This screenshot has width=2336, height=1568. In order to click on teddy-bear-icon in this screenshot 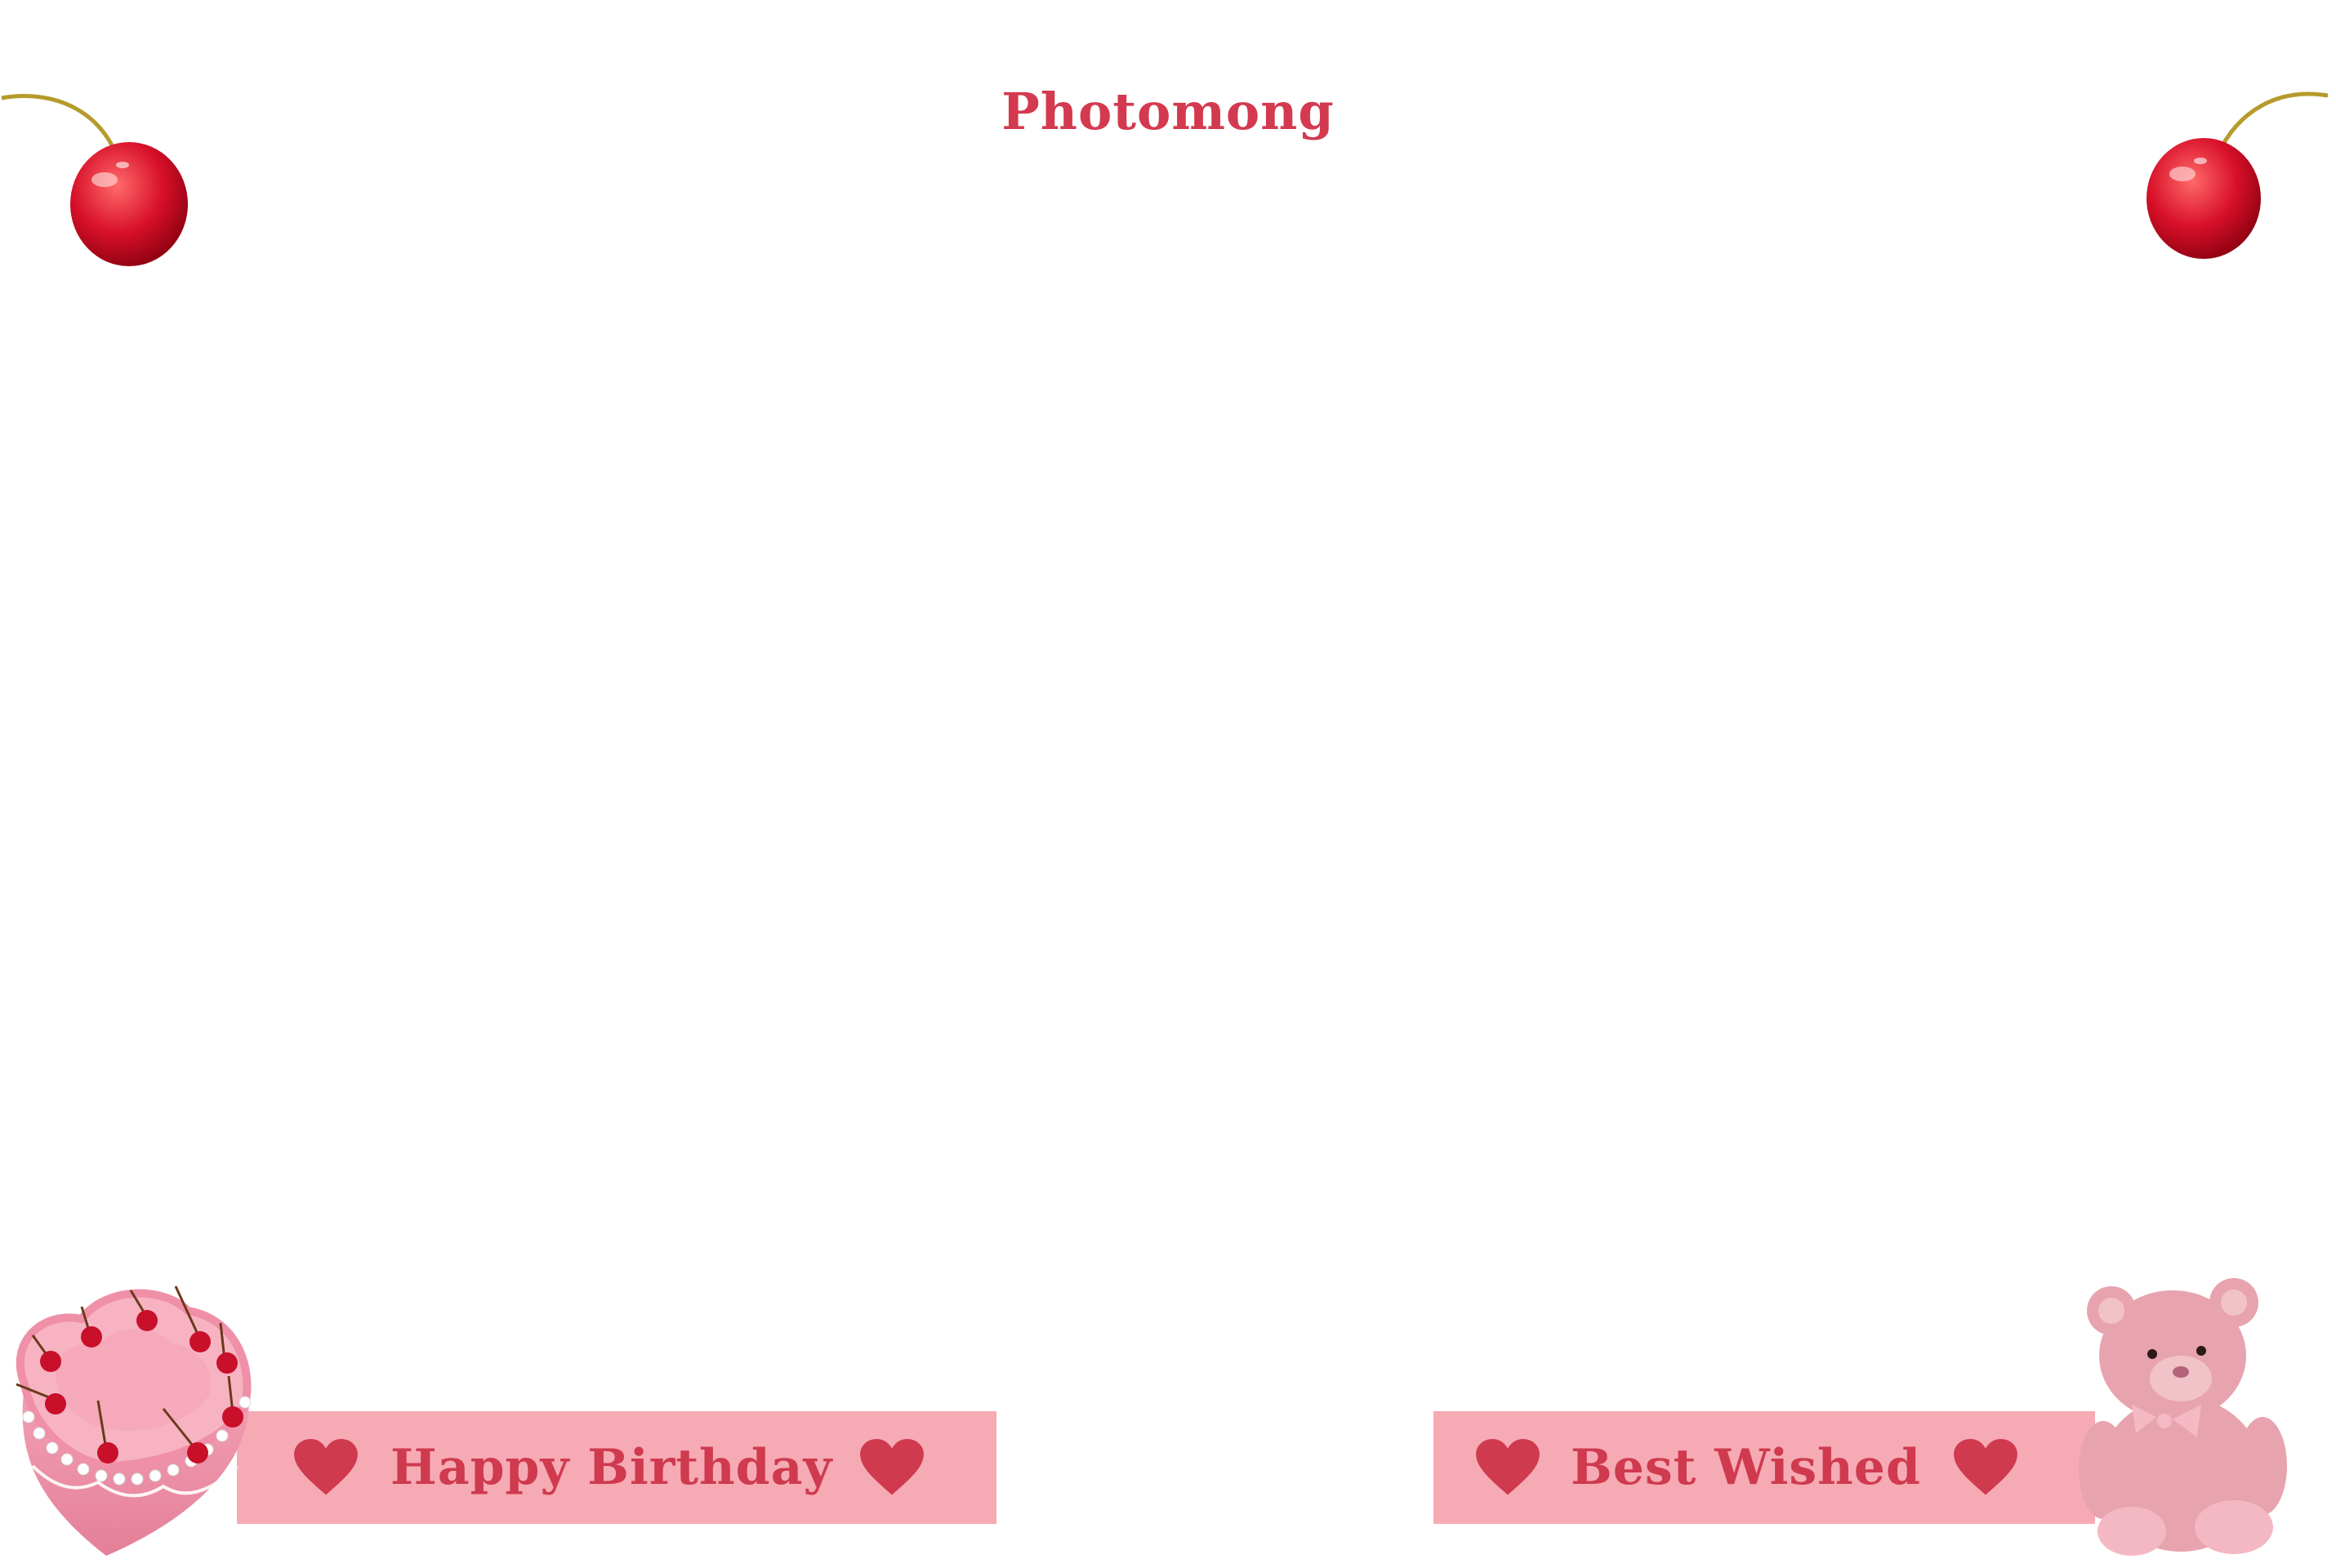, I will do `click(2183, 1417)`.